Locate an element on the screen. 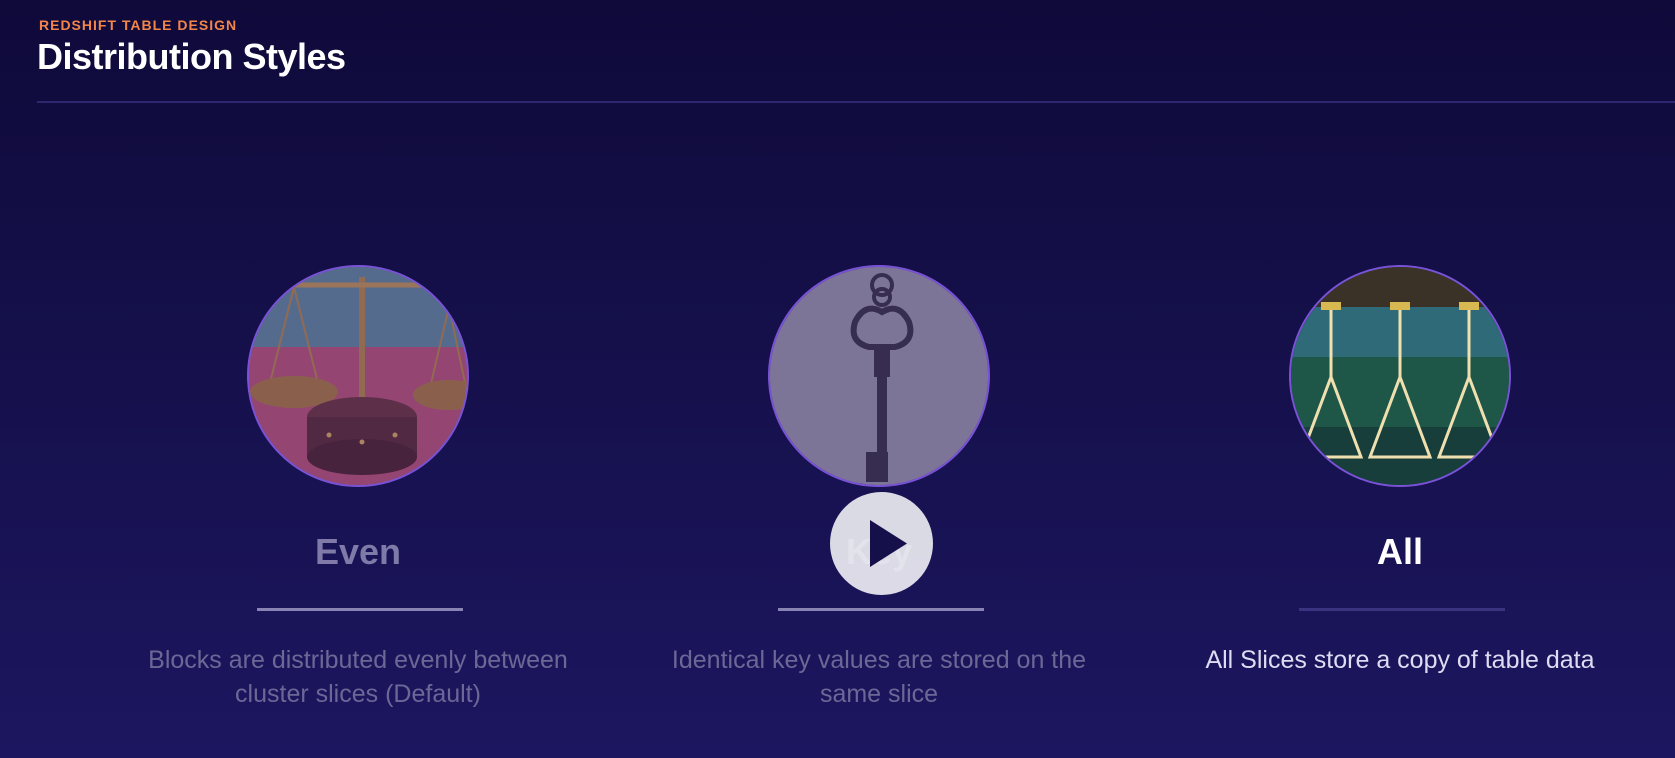 Image resolution: width=1675 pixels, height=758 pixels. play-icon is located at coordinates (888, 543).